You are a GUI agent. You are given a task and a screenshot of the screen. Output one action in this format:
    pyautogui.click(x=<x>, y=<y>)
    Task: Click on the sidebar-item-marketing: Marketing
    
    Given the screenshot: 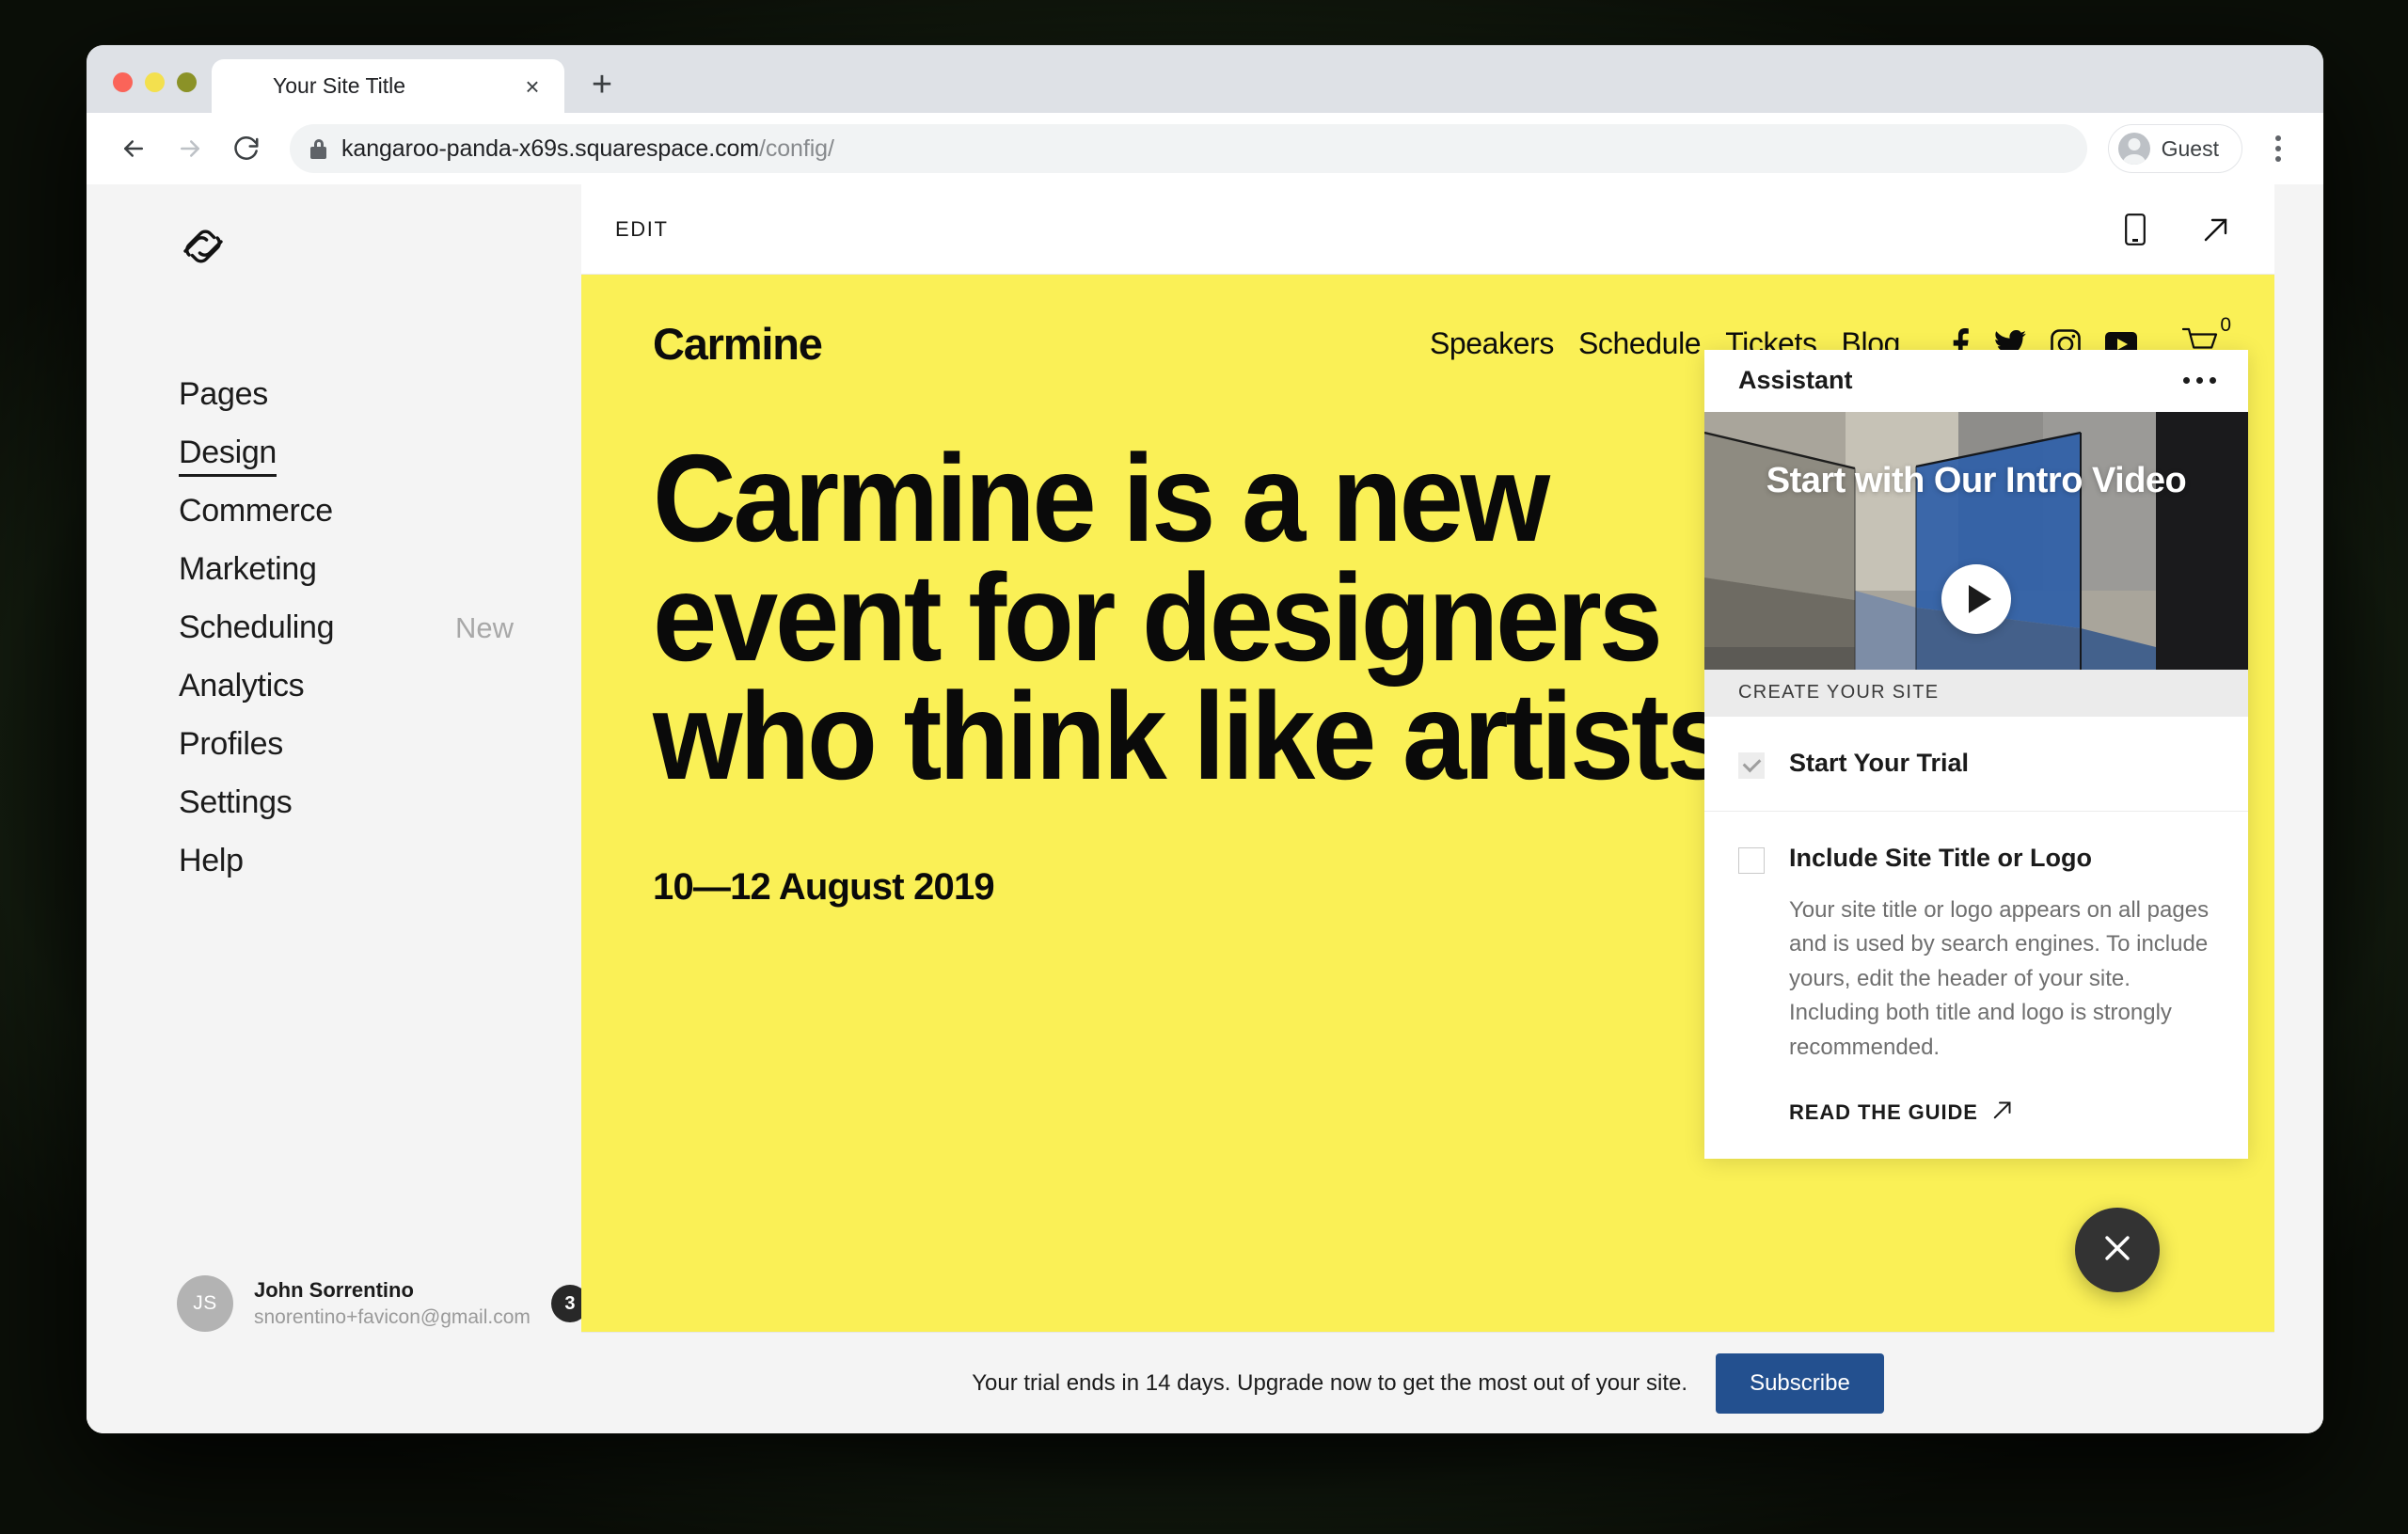 What is the action you would take?
    pyautogui.click(x=334, y=580)
    